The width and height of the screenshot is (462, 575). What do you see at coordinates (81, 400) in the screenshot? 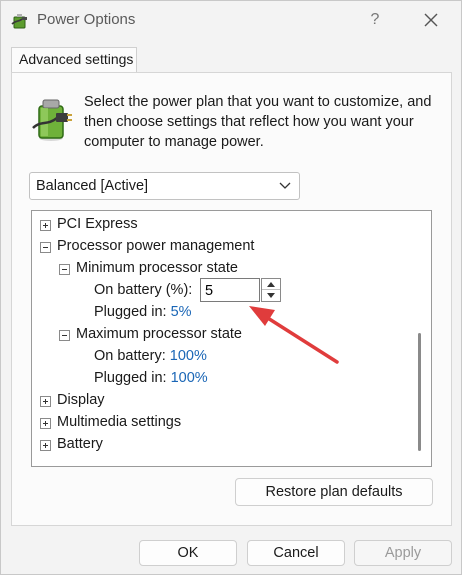
I see `tree-item-label: Display` at bounding box center [81, 400].